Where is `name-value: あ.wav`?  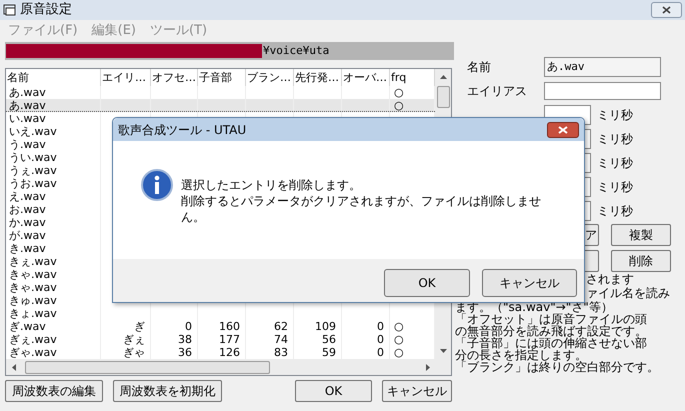
name-value: あ.wav is located at coordinates (565, 66).